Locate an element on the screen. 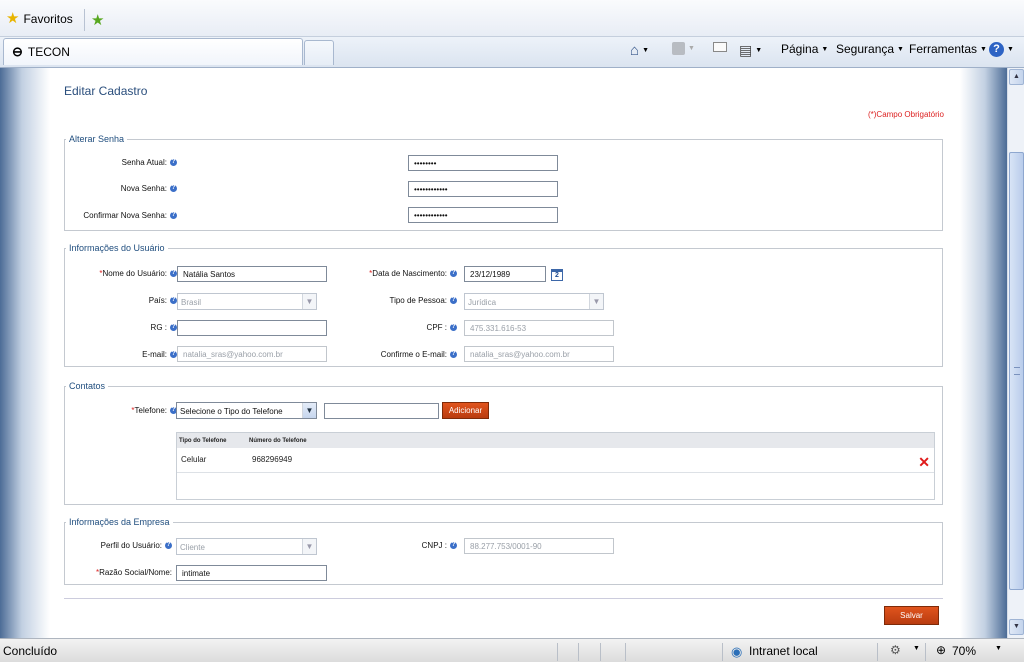 The height and width of the screenshot is (662, 1024). birth-date-input: 23/12/1989 is located at coordinates (505, 274).